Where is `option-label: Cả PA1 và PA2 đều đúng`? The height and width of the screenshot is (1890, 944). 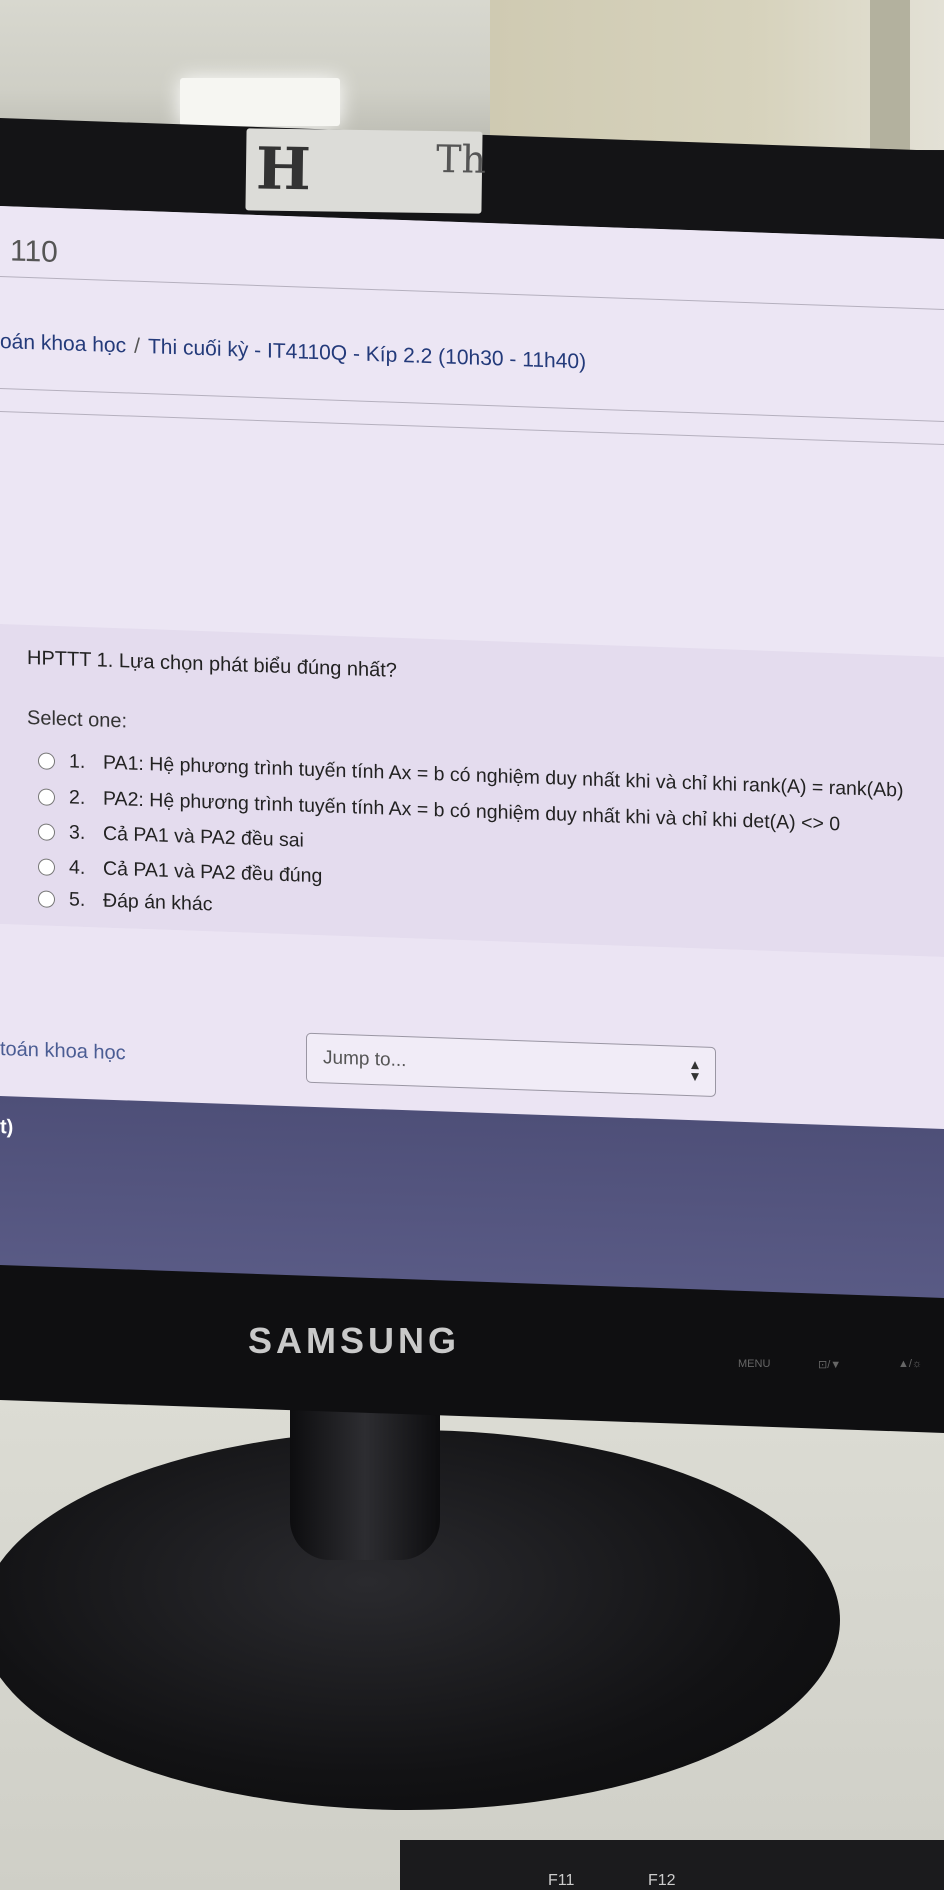
option-label: Cả PA1 và PA2 đều đúng is located at coordinates (212, 873).